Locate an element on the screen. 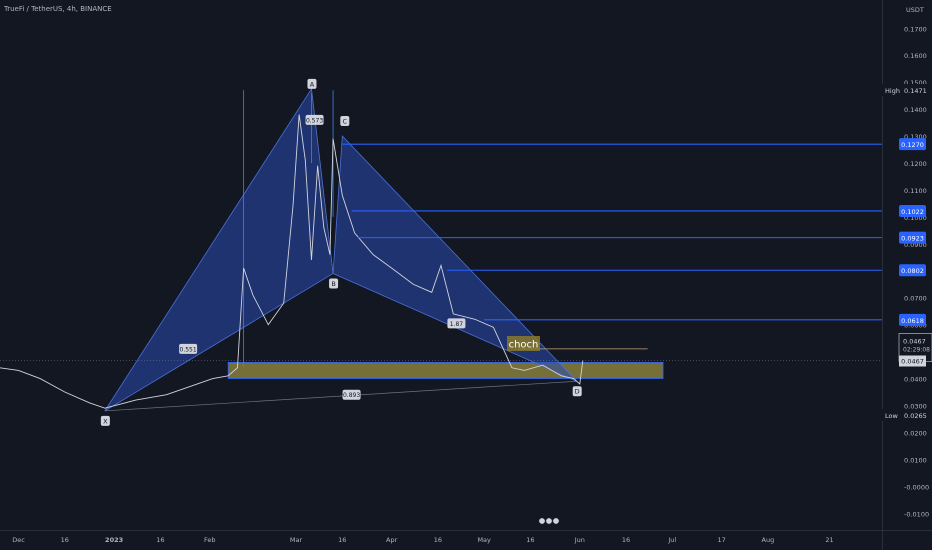 The width and height of the screenshot is (932, 550). pattern-point-label: A is located at coordinates (312, 84).